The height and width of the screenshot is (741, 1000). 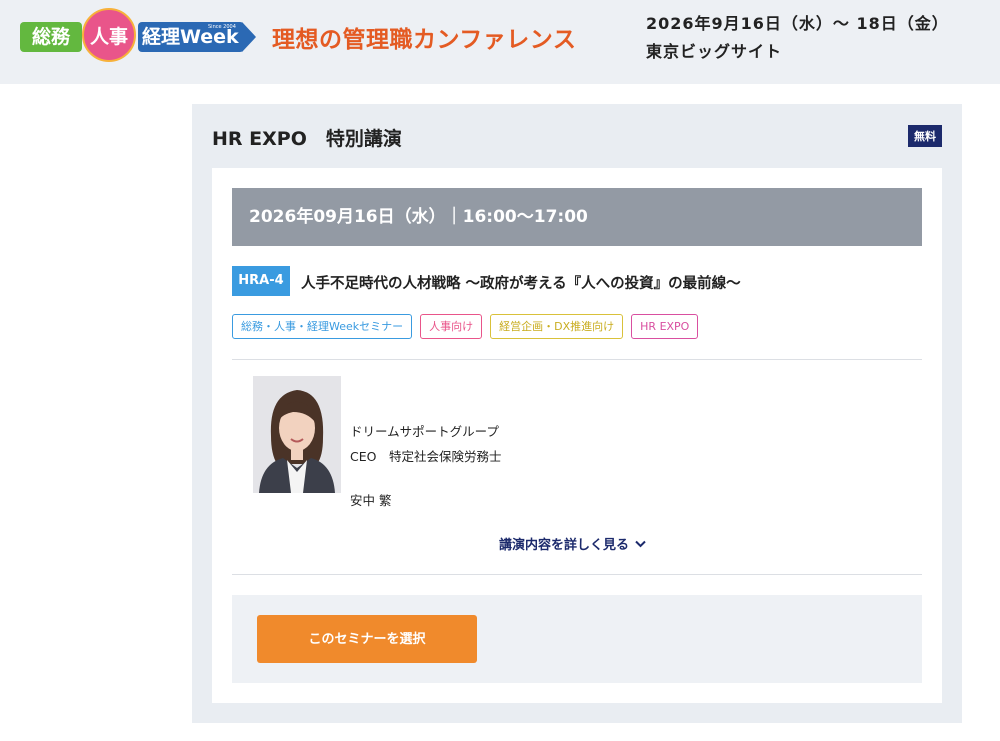 What do you see at coordinates (139, 36) in the screenshot?
I see `event-logo: 総務 経理Week Since 2004 人事` at bounding box center [139, 36].